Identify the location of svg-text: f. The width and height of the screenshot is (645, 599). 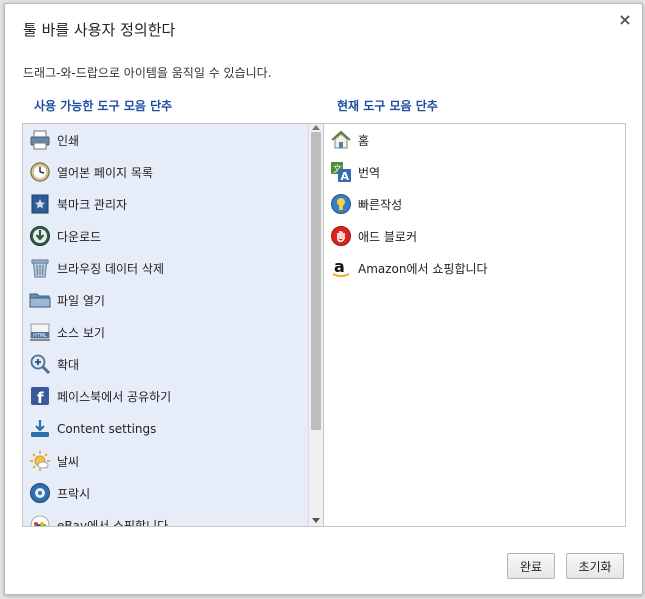
(40, 398).